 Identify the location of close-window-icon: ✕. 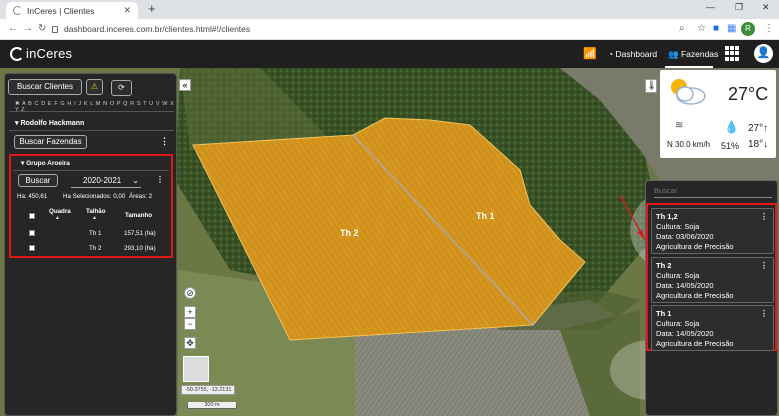
(766, 7).